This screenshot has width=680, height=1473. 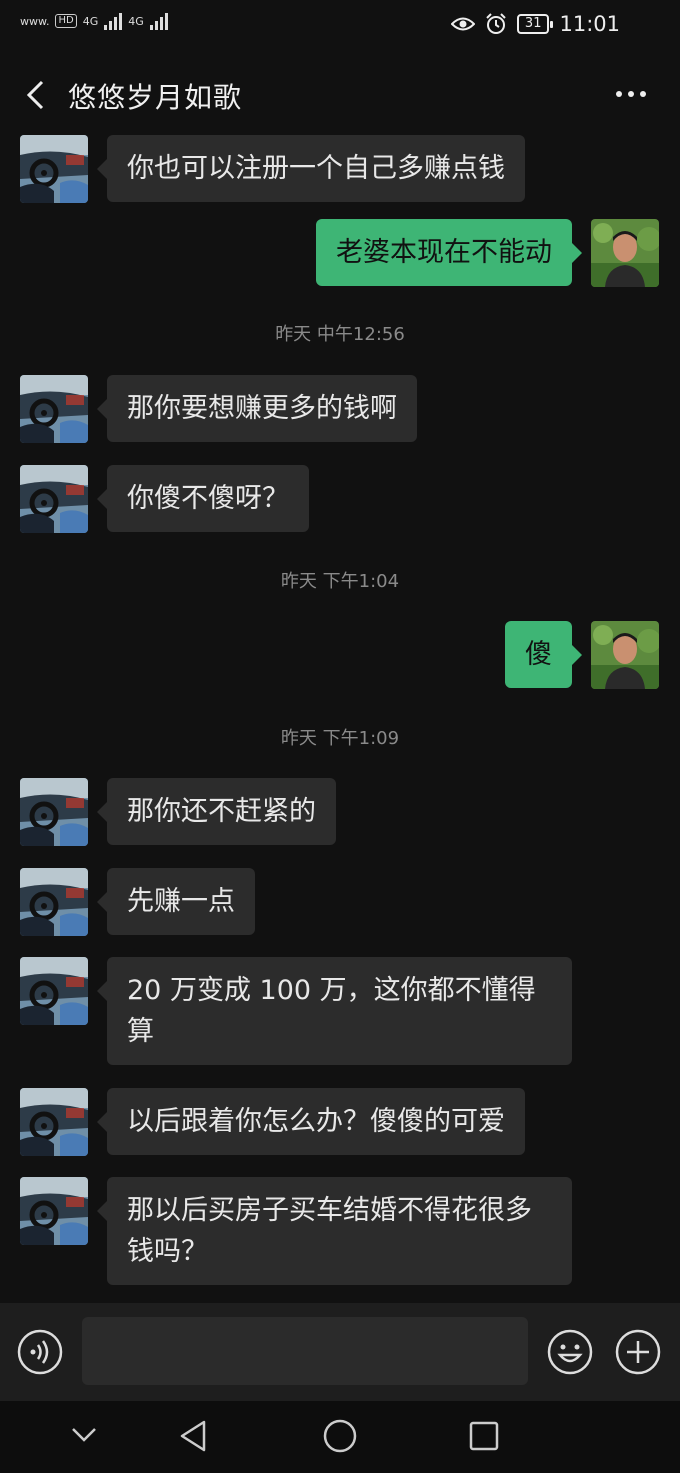 I want to click on input-bar, so click(x=340, y=1352).